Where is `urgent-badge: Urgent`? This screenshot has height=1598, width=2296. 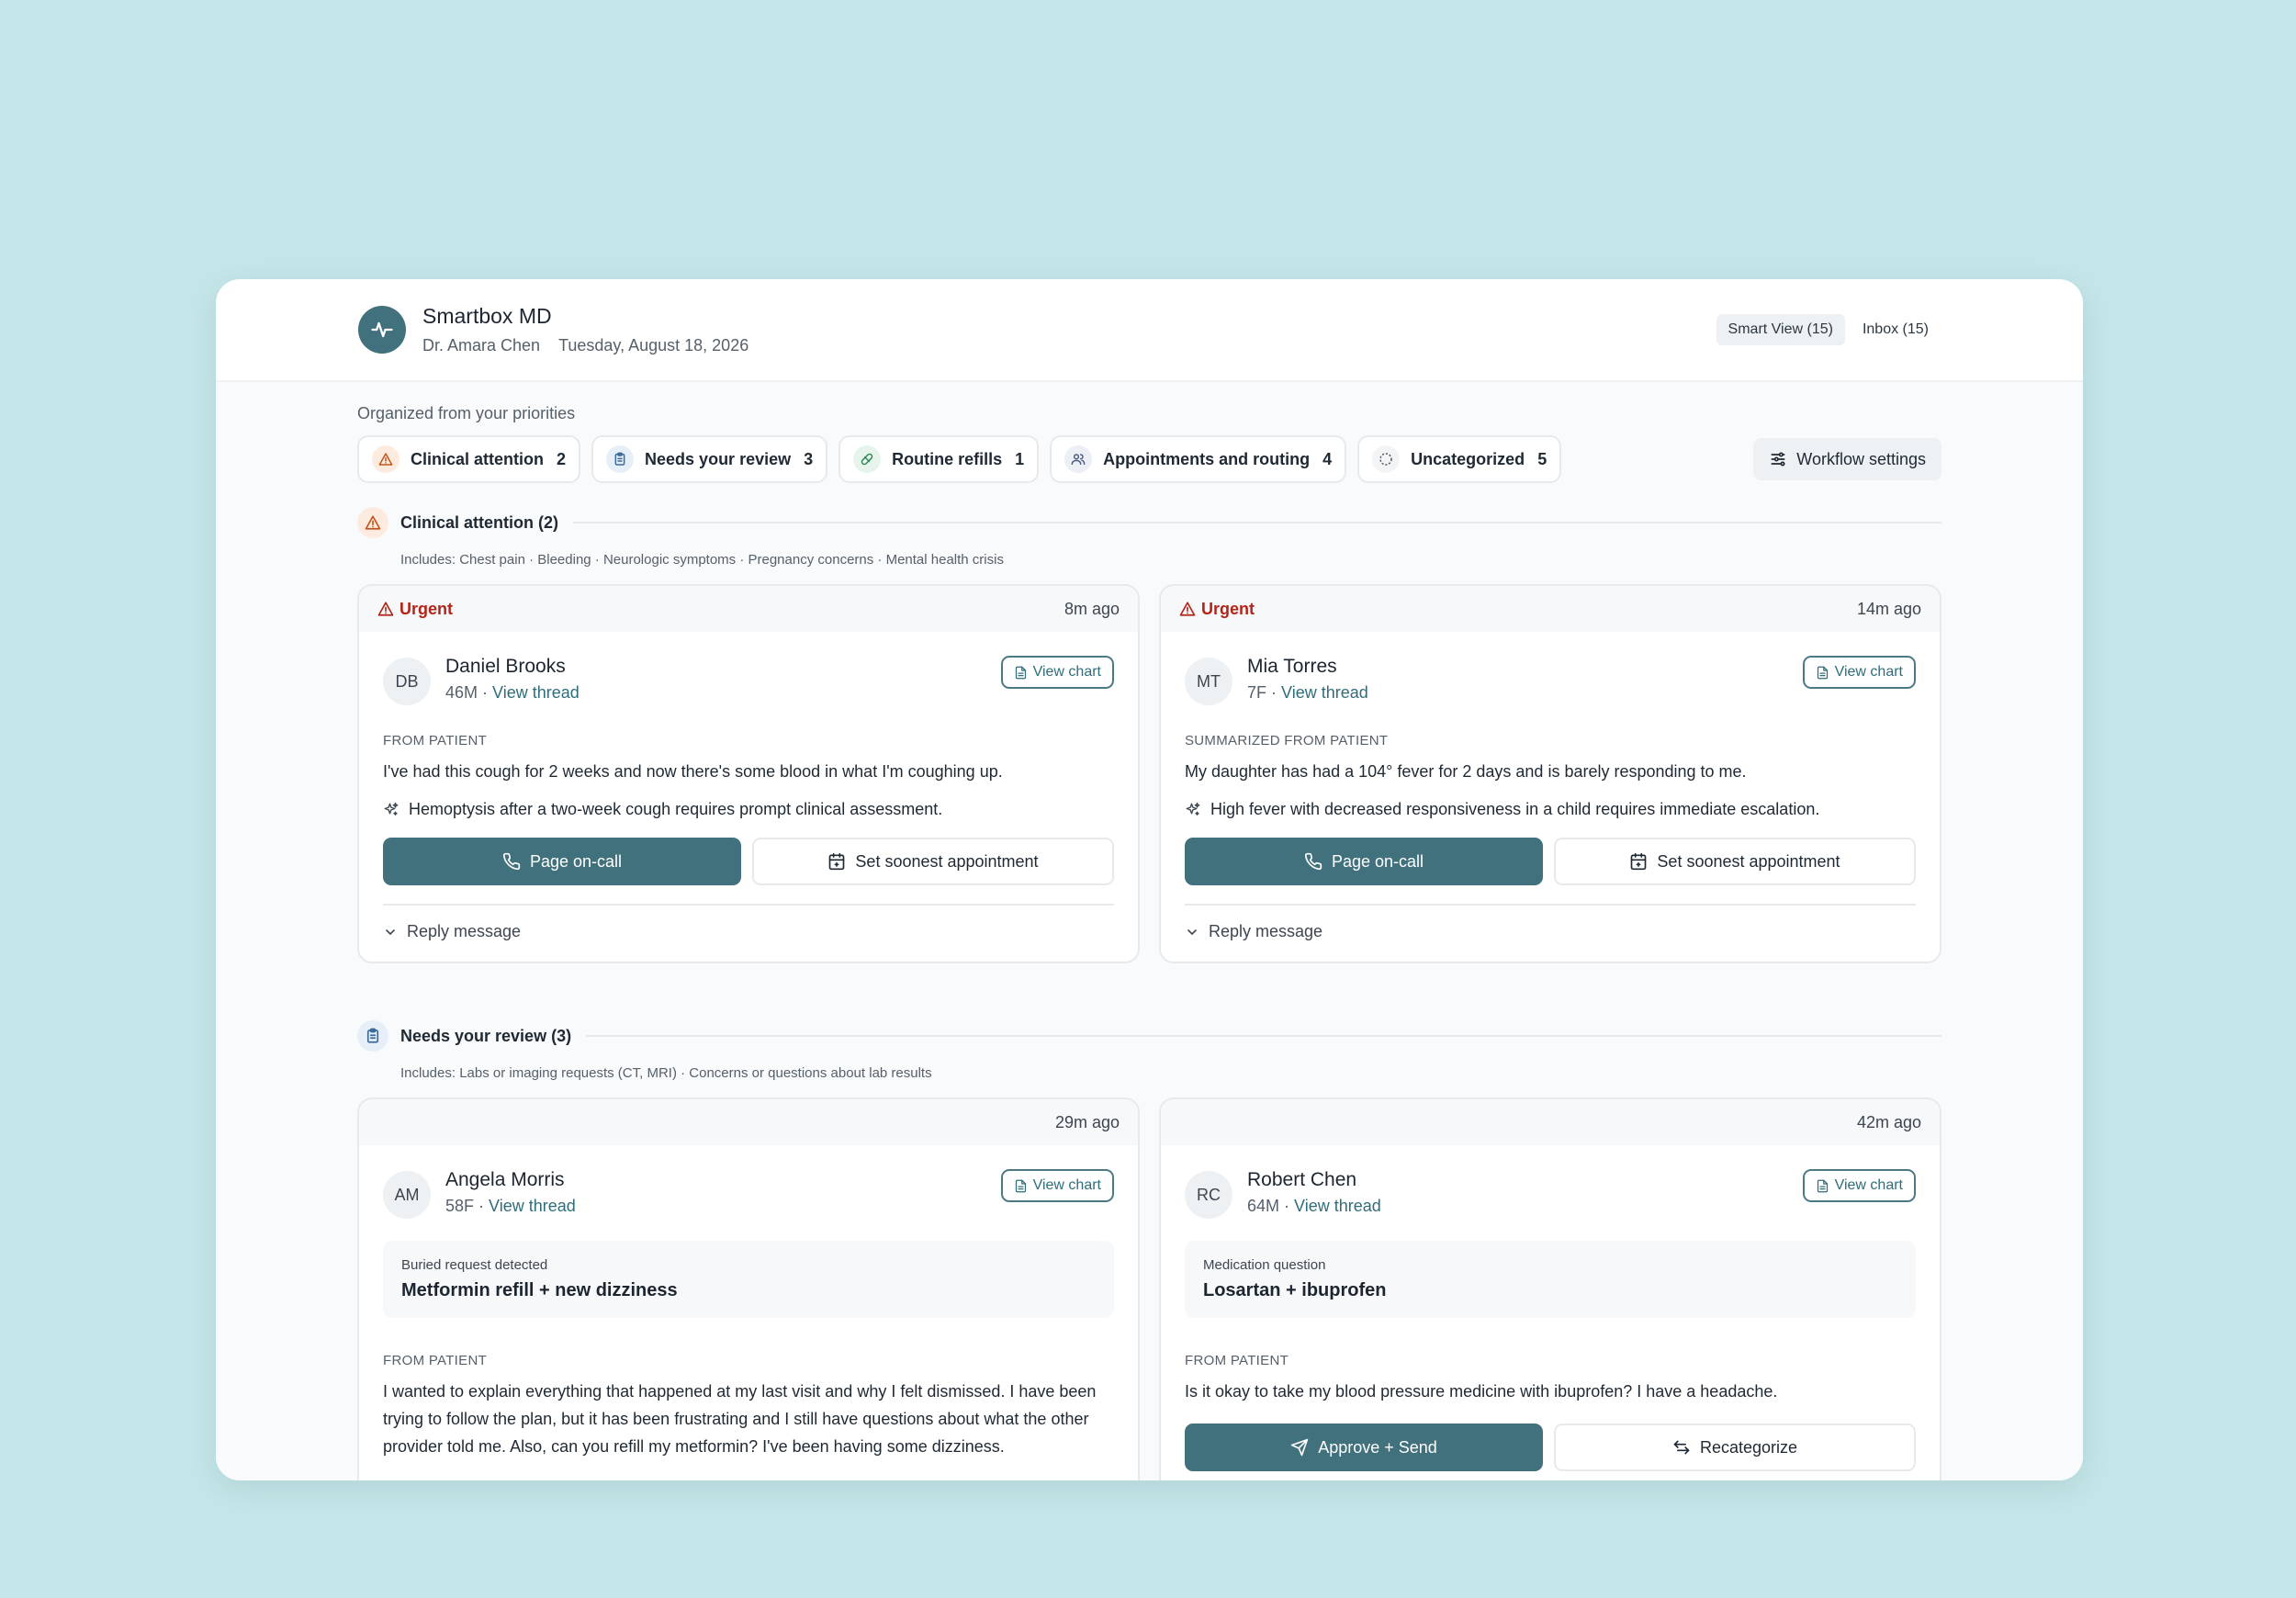
urgent-badge: Urgent is located at coordinates (1217, 610).